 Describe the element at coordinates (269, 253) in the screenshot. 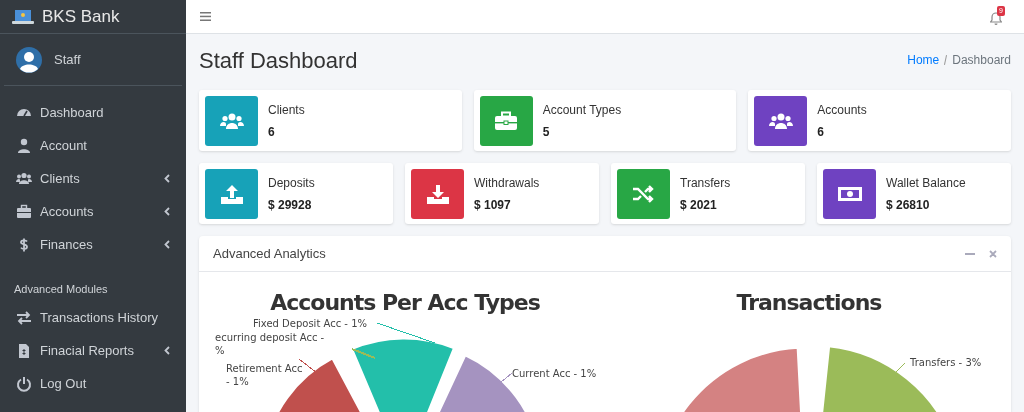

I see `panel-title: Advanced Analytics` at that location.